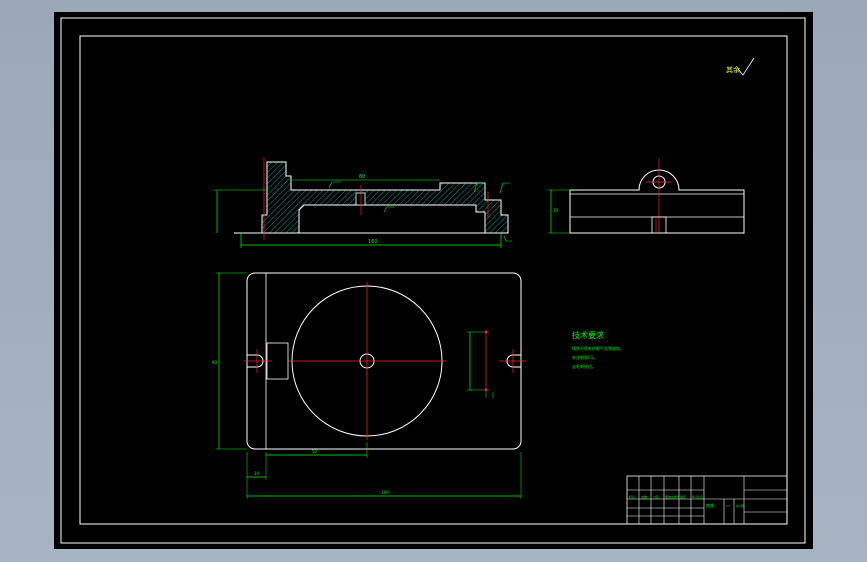 The width and height of the screenshot is (867, 562). What do you see at coordinates (697, 496) in the screenshot?
I see `svg-text: 年.月.日` at bounding box center [697, 496].